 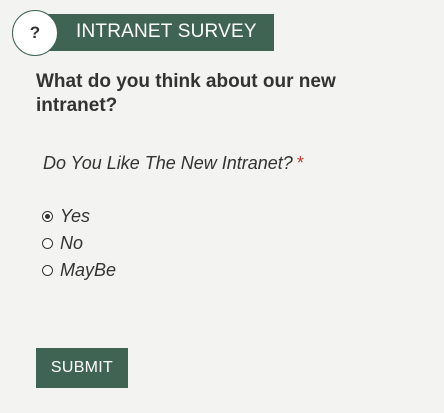 I want to click on survey-header: INTRANET SURVEY ?, so click(x=143, y=34).